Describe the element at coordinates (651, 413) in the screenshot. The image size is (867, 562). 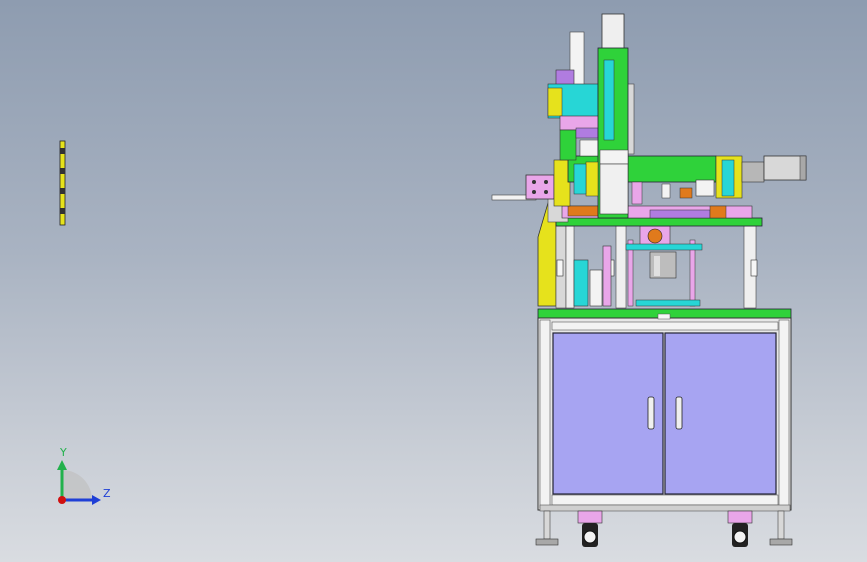
I see `door-handle-left` at that location.